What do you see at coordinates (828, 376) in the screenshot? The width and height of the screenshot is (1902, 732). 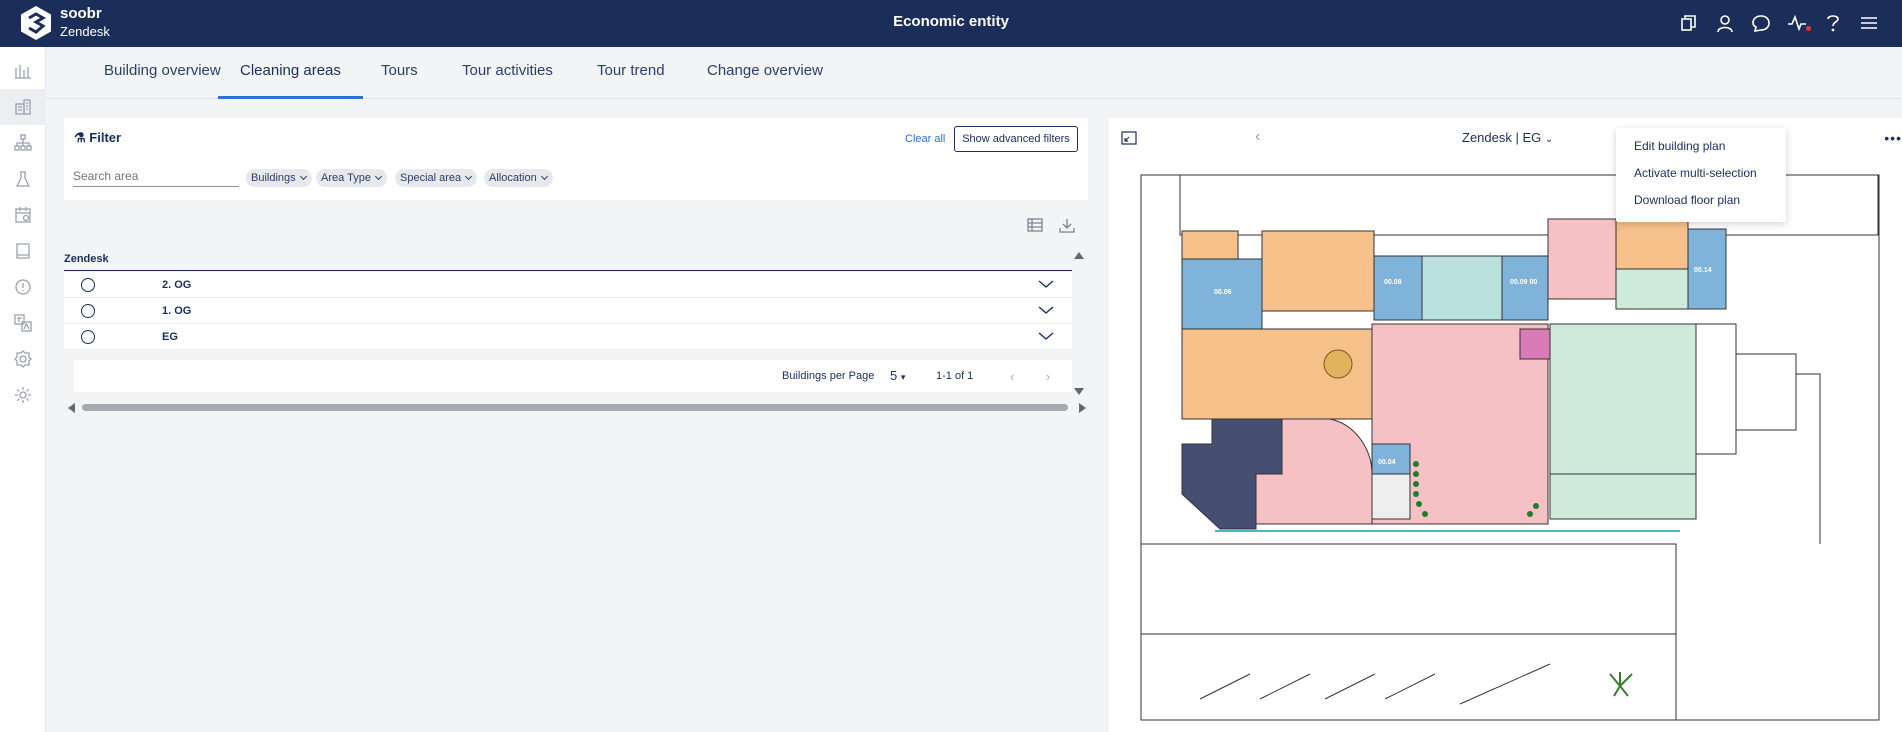 I see `per-page-label: Buildings per Page` at bounding box center [828, 376].